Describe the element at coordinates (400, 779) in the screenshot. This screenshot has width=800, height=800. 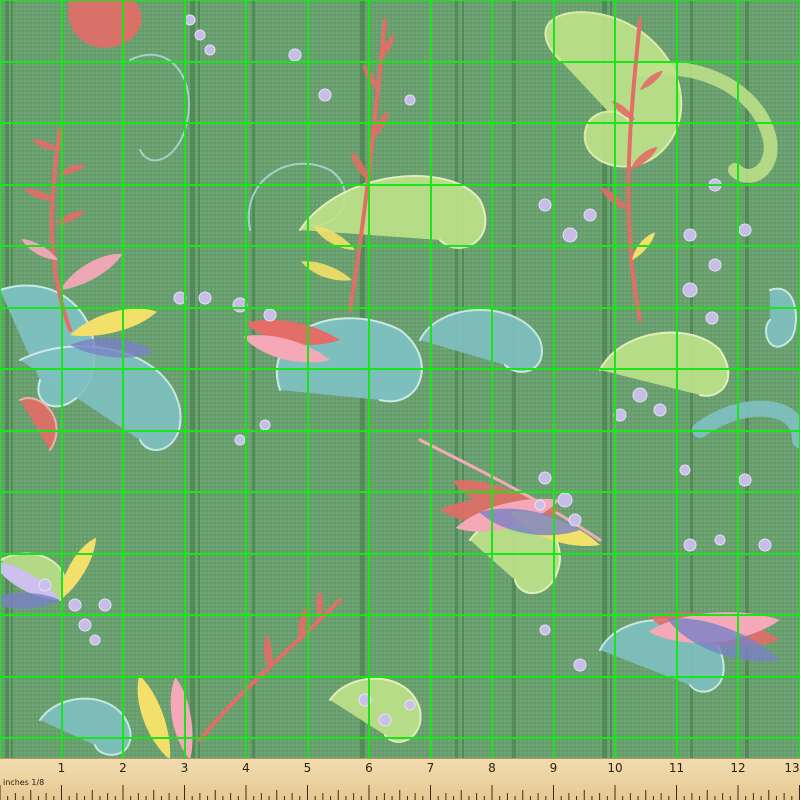
I see `inch-ruler: inches 1/8 1 2 3 4 5 6 7 8 9 10 11 12 13` at that location.